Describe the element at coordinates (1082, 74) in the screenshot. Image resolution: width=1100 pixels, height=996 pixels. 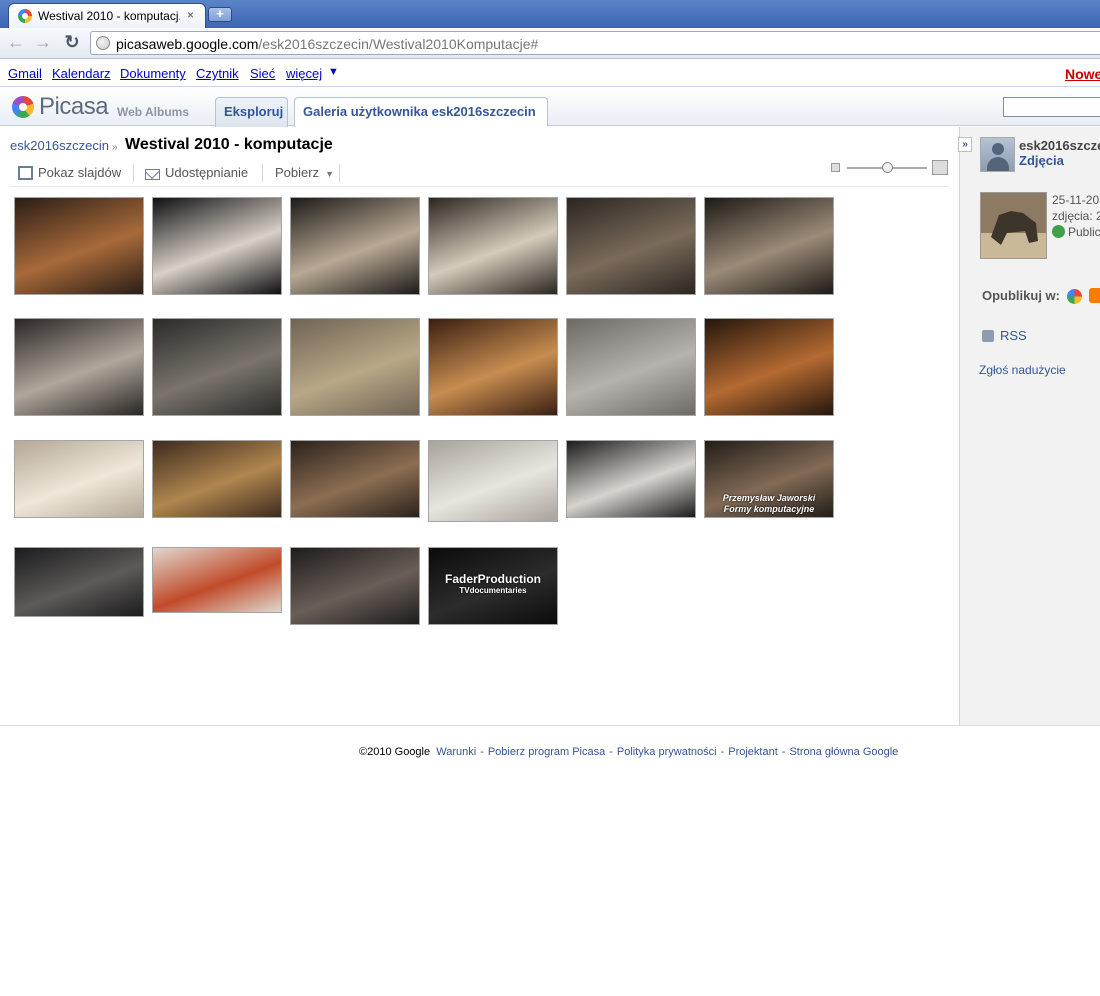
I see `gbar-link-new: Nowe` at that location.